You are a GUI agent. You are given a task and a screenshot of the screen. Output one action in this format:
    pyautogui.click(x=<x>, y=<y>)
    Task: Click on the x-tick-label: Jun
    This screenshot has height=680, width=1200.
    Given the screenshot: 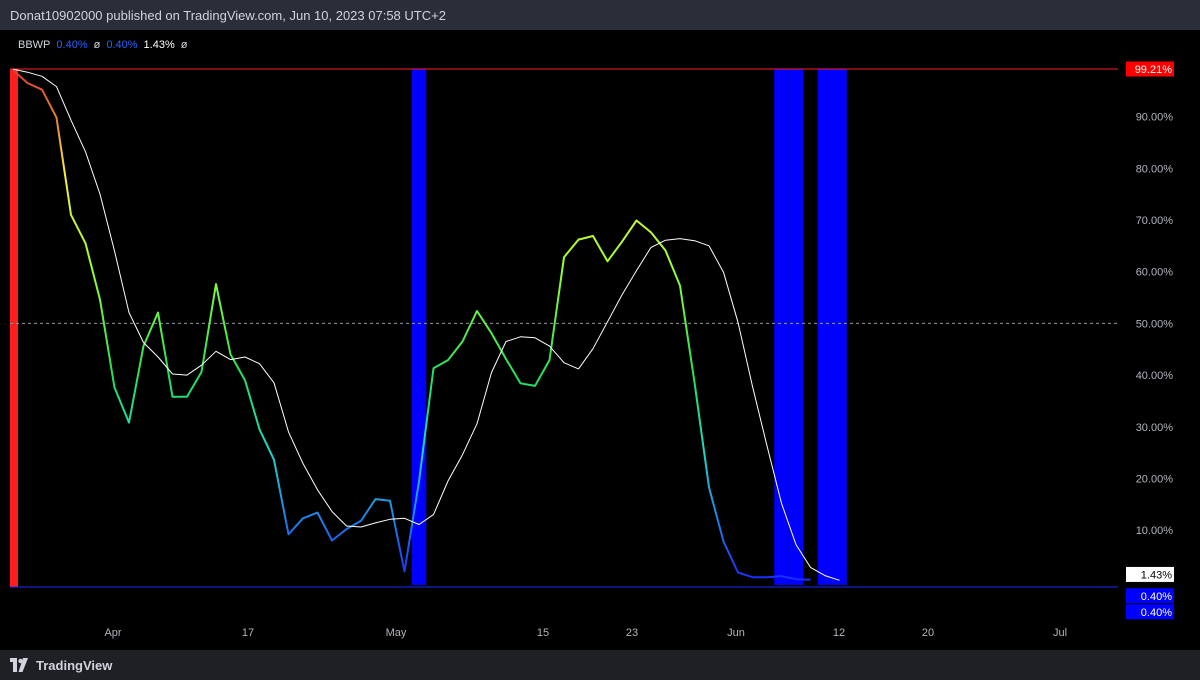 What is the action you would take?
    pyautogui.click(x=736, y=633)
    